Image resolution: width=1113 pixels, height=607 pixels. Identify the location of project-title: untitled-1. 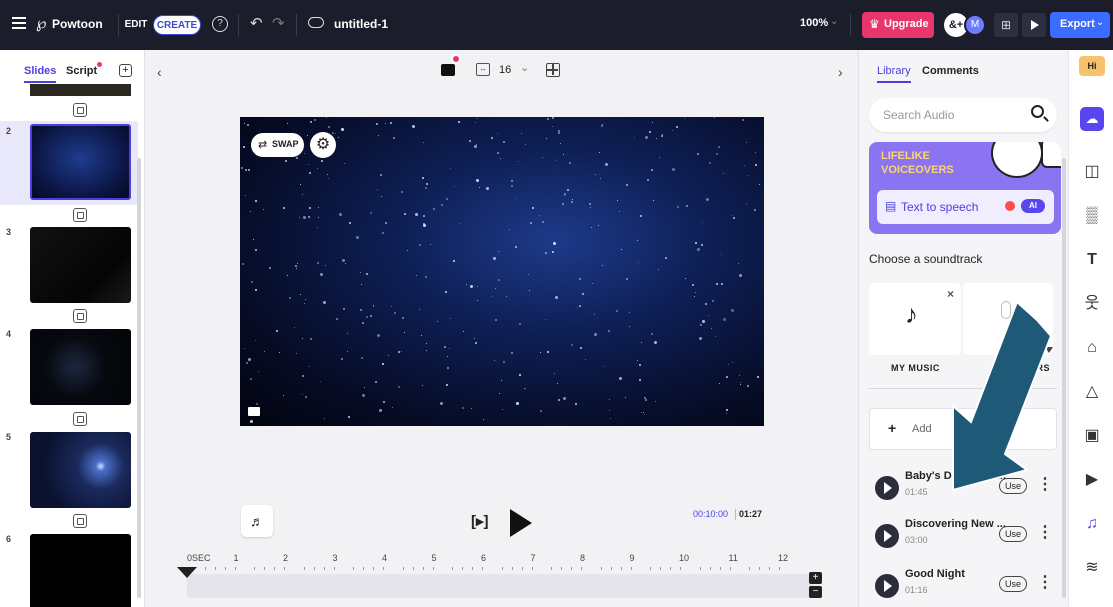
(361, 24).